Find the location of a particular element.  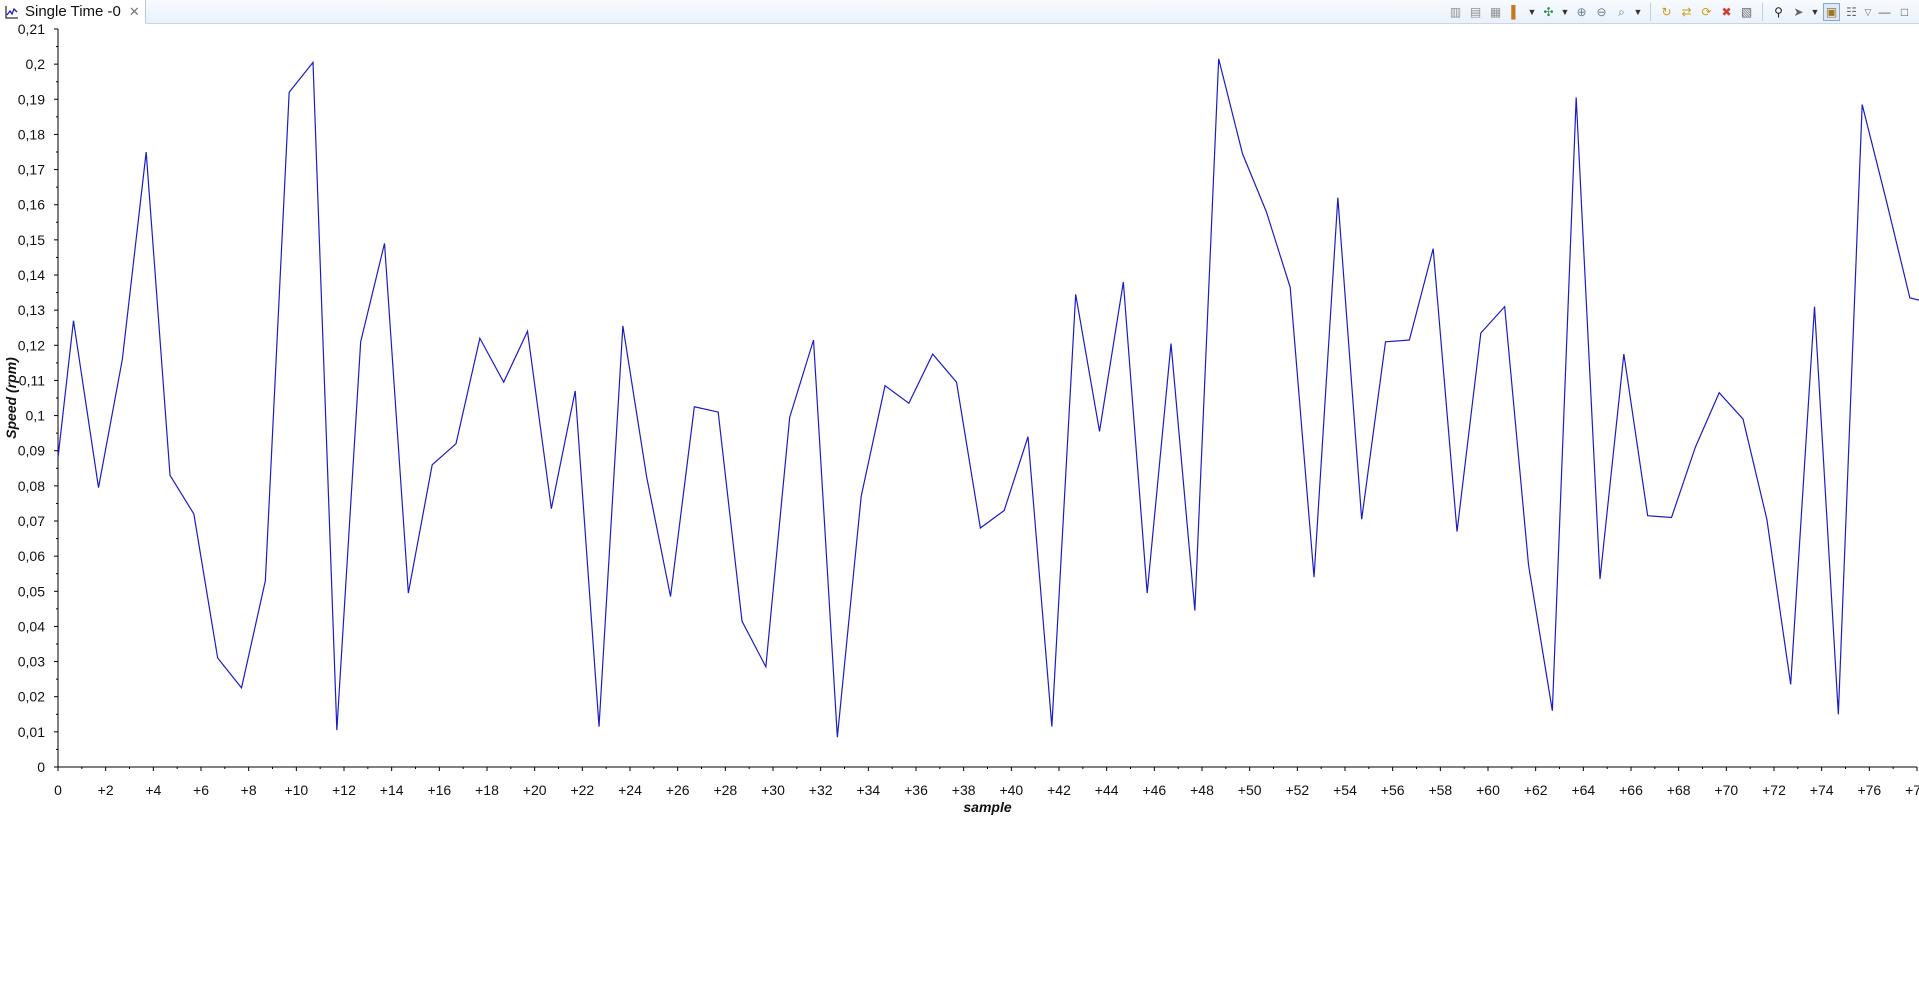

x-tick-label: +6 is located at coordinates (201, 790).